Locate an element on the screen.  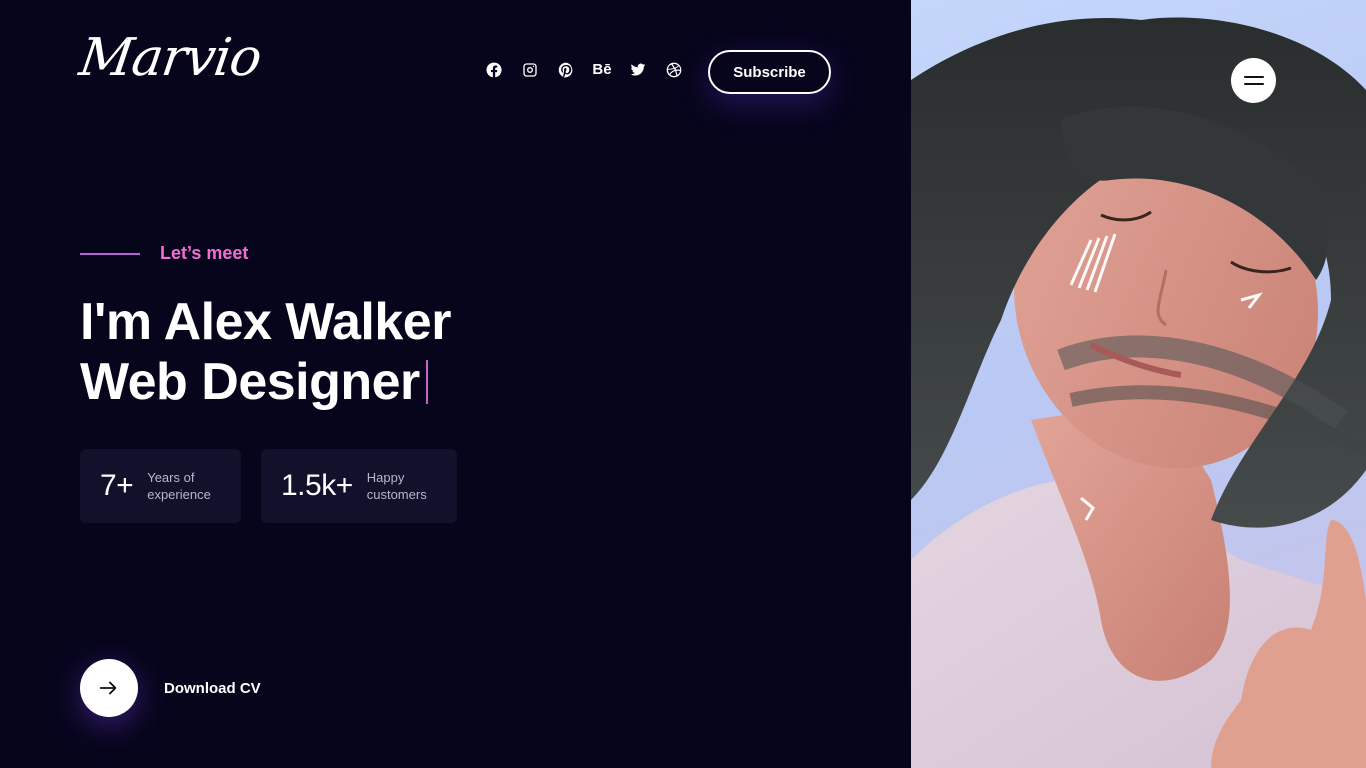
stat-number: 7+ is located at coordinates (117, 485).